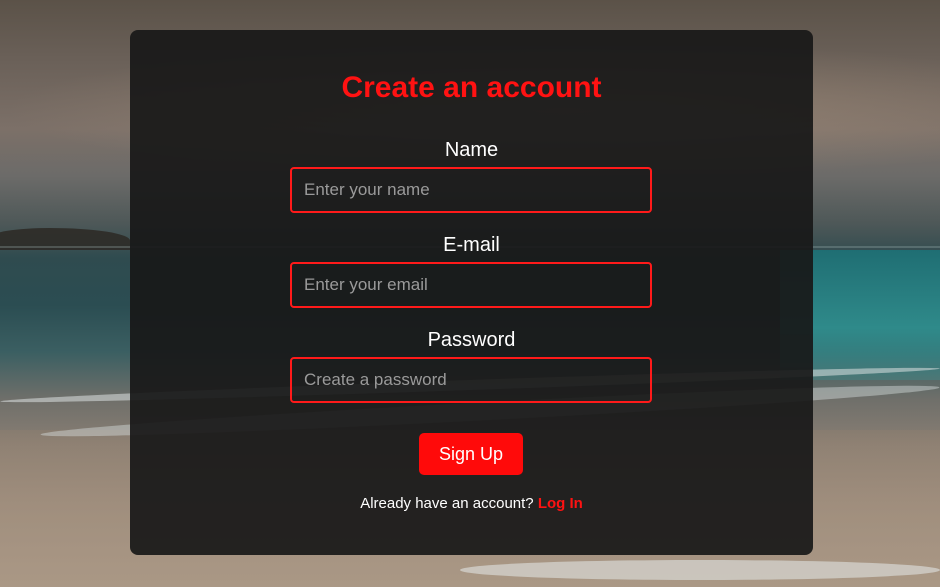  Describe the element at coordinates (560, 503) in the screenshot. I see `log-in-link: Log In` at that location.